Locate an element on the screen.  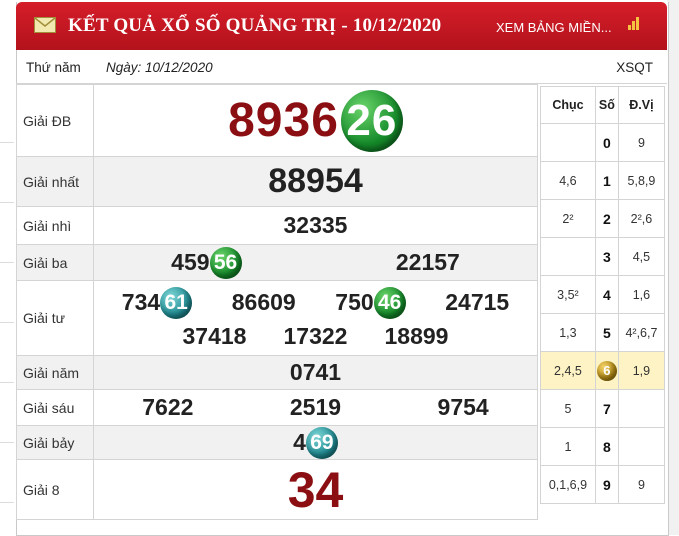
loto-header: Chục Số Đ.Vị is located at coordinates (603, 105).